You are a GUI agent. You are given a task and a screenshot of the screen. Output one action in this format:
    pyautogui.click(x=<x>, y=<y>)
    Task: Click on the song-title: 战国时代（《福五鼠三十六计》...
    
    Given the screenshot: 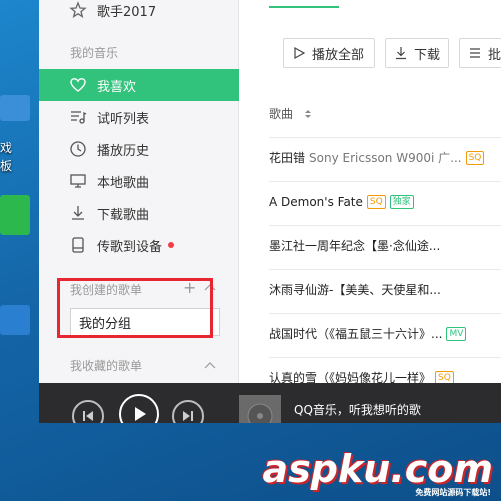 What is the action you would take?
    pyautogui.click(x=356, y=334)
    